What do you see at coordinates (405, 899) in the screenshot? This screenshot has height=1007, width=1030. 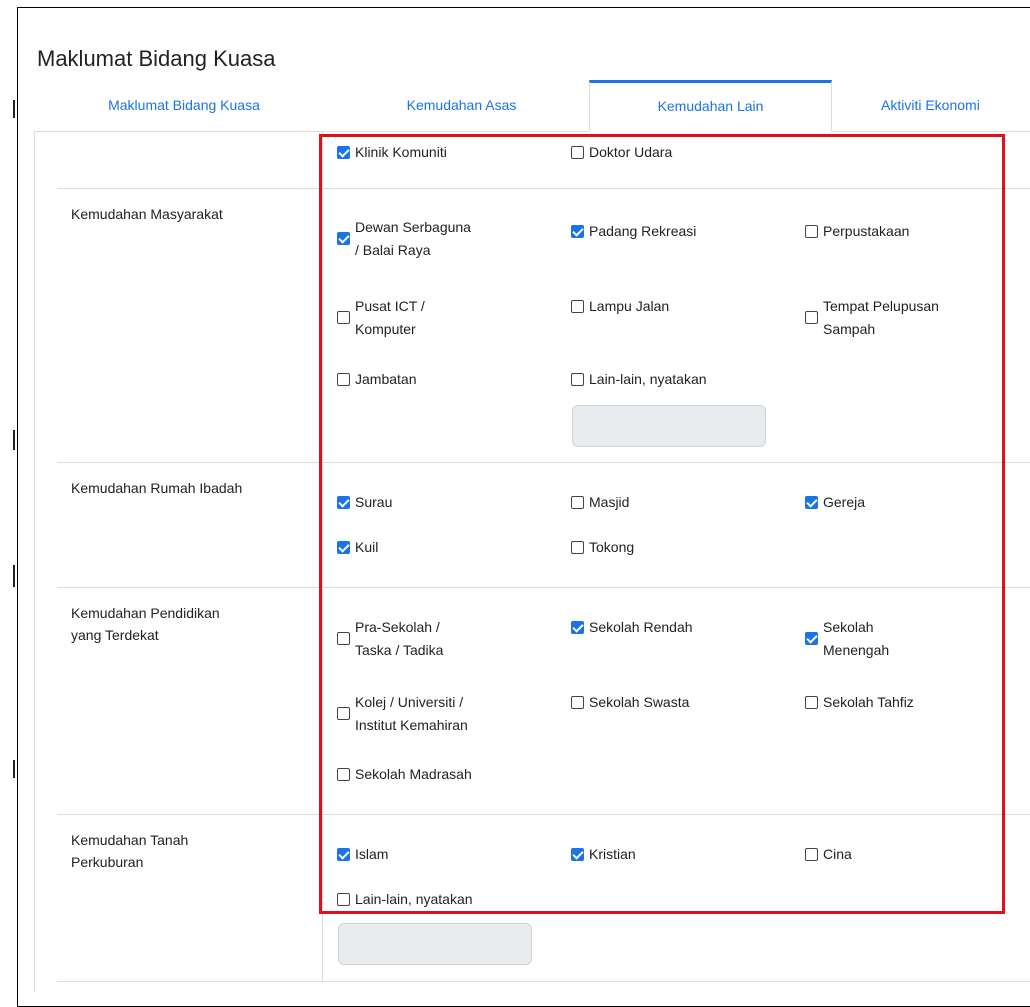 I see `checkbox-lain-lain-perkuburan: Lain-lain, nyatakan` at bounding box center [405, 899].